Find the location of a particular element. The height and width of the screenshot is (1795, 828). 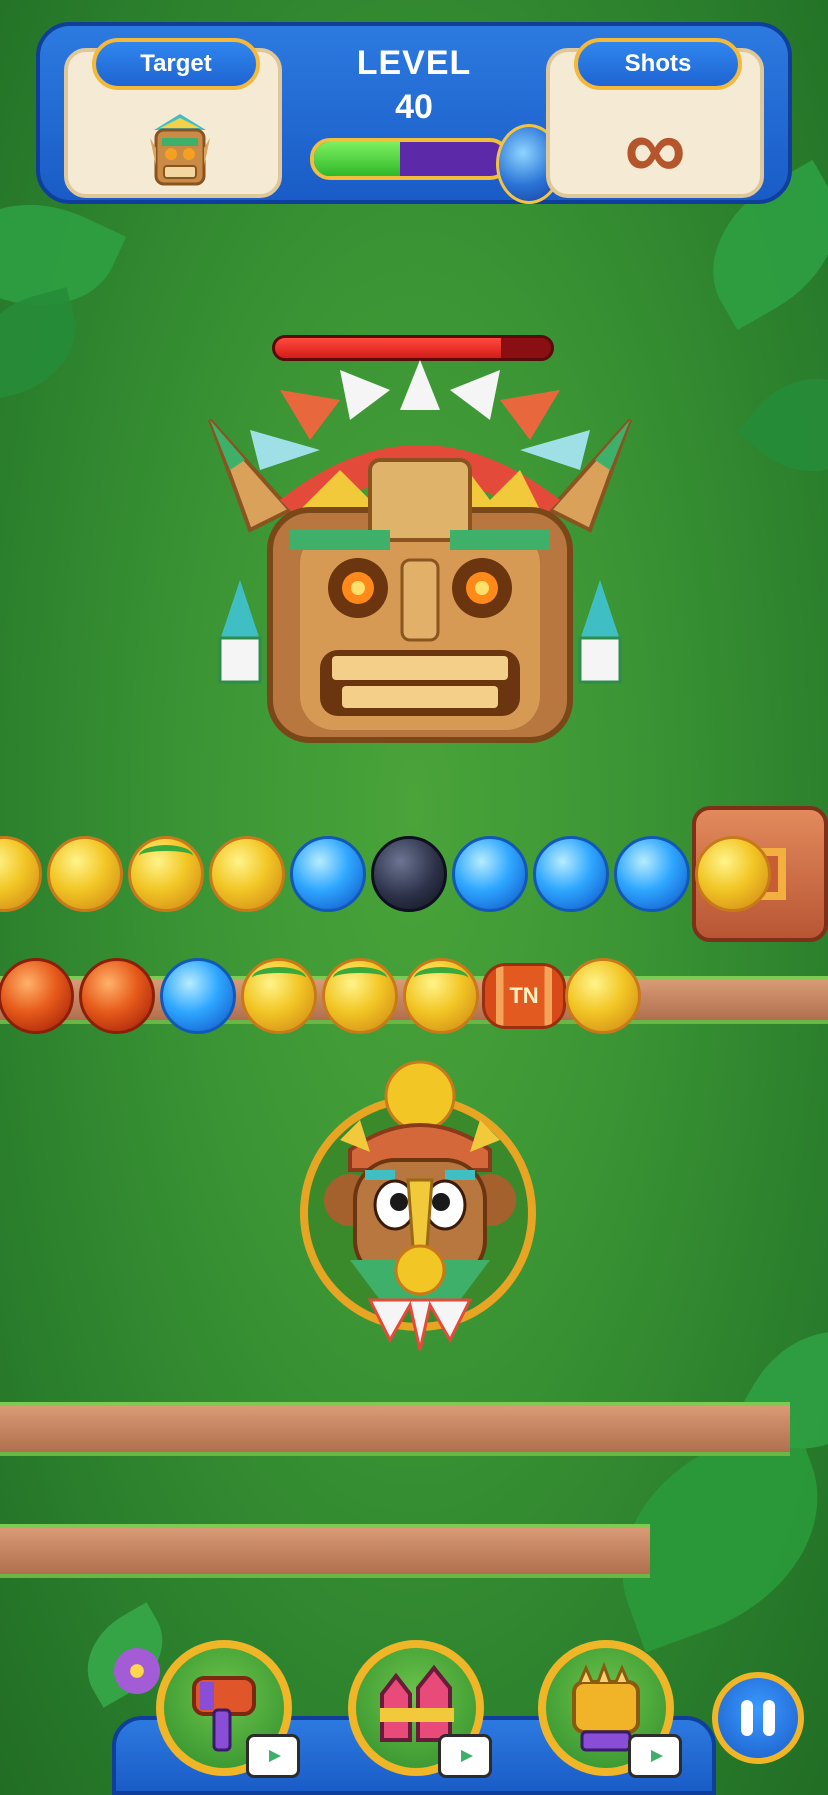

loaded-ball is located at coordinates (420, 1096).